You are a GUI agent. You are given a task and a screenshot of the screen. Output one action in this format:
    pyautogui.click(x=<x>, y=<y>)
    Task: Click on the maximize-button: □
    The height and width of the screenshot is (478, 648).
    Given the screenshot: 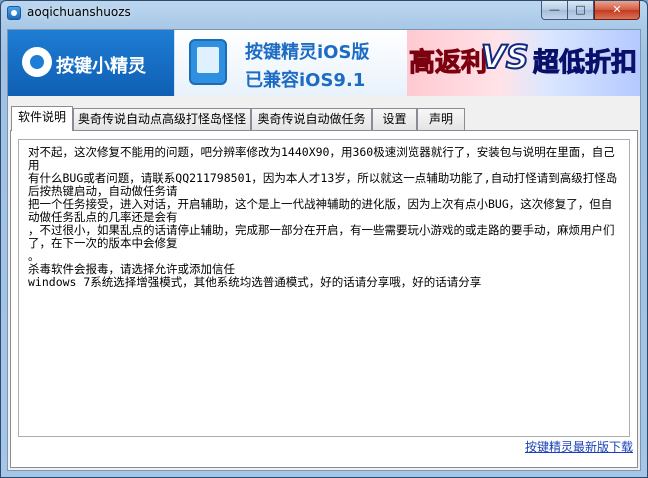 What is the action you would take?
    pyautogui.click(x=581, y=10)
    